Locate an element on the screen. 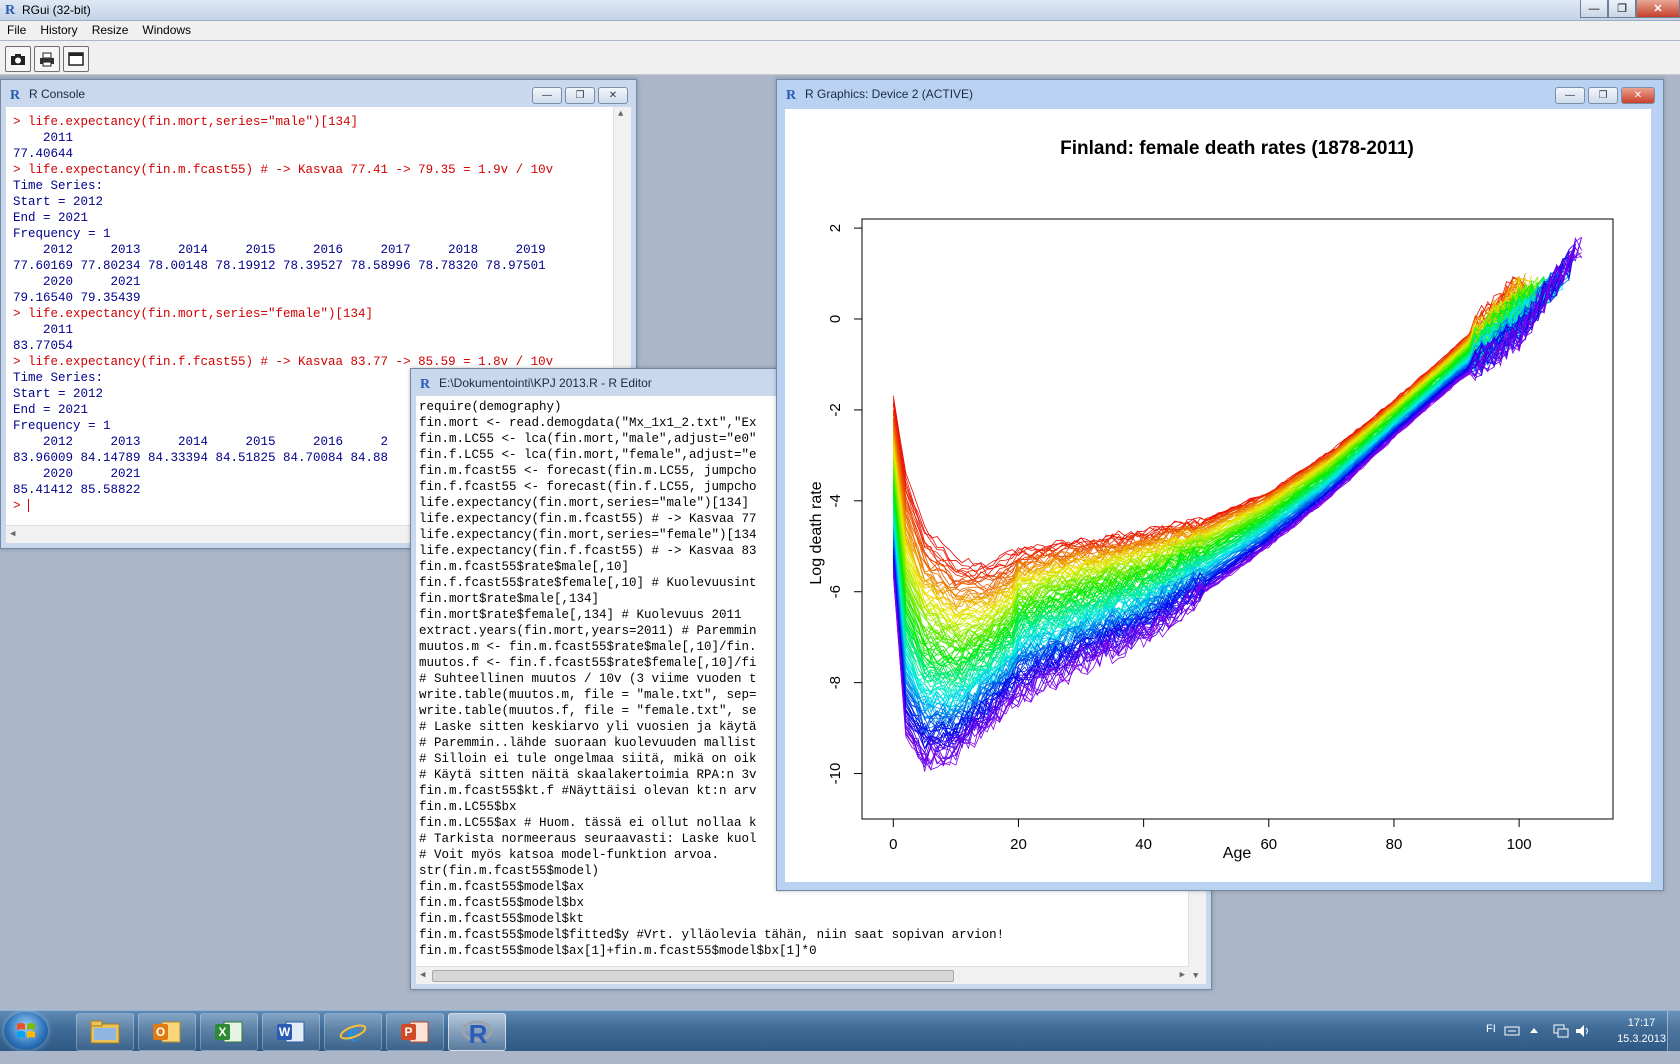 This screenshot has height=1064, width=1680. console-line: 77.40644 is located at coordinates (43, 154).